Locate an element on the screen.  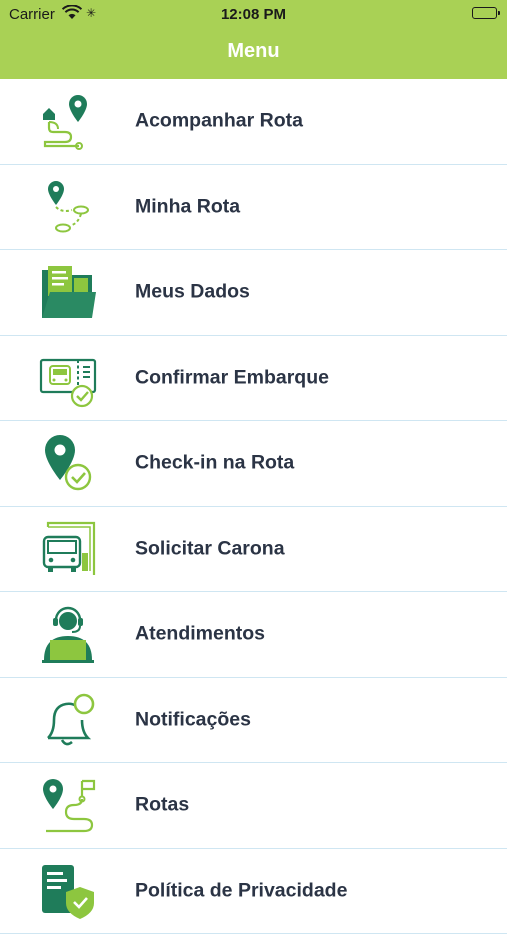
routes-icon is located at coordinates (68, 805).